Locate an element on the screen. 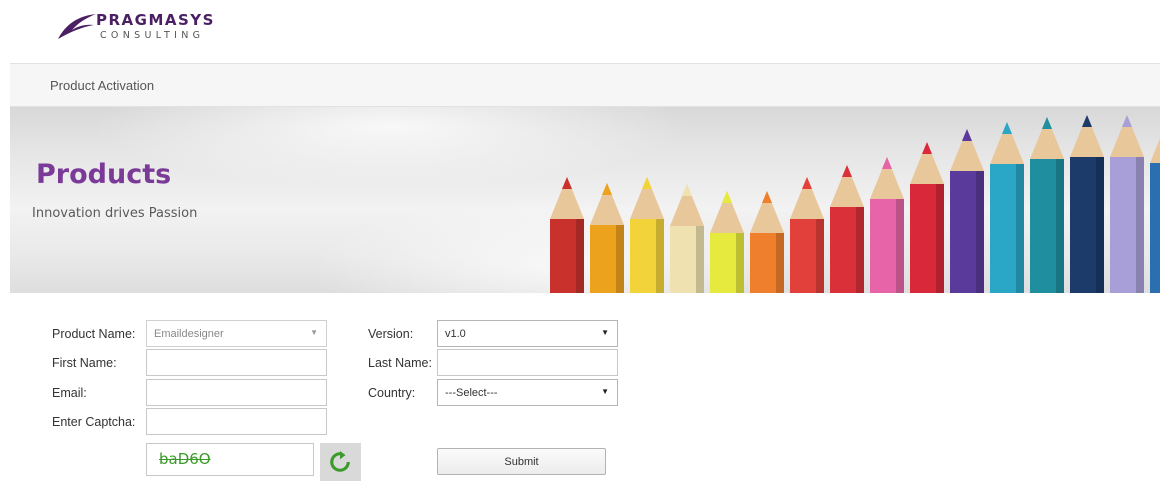 The height and width of the screenshot is (491, 1160). logo: PRAGMASYS CONSULTING is located at coordinates (156, 28).